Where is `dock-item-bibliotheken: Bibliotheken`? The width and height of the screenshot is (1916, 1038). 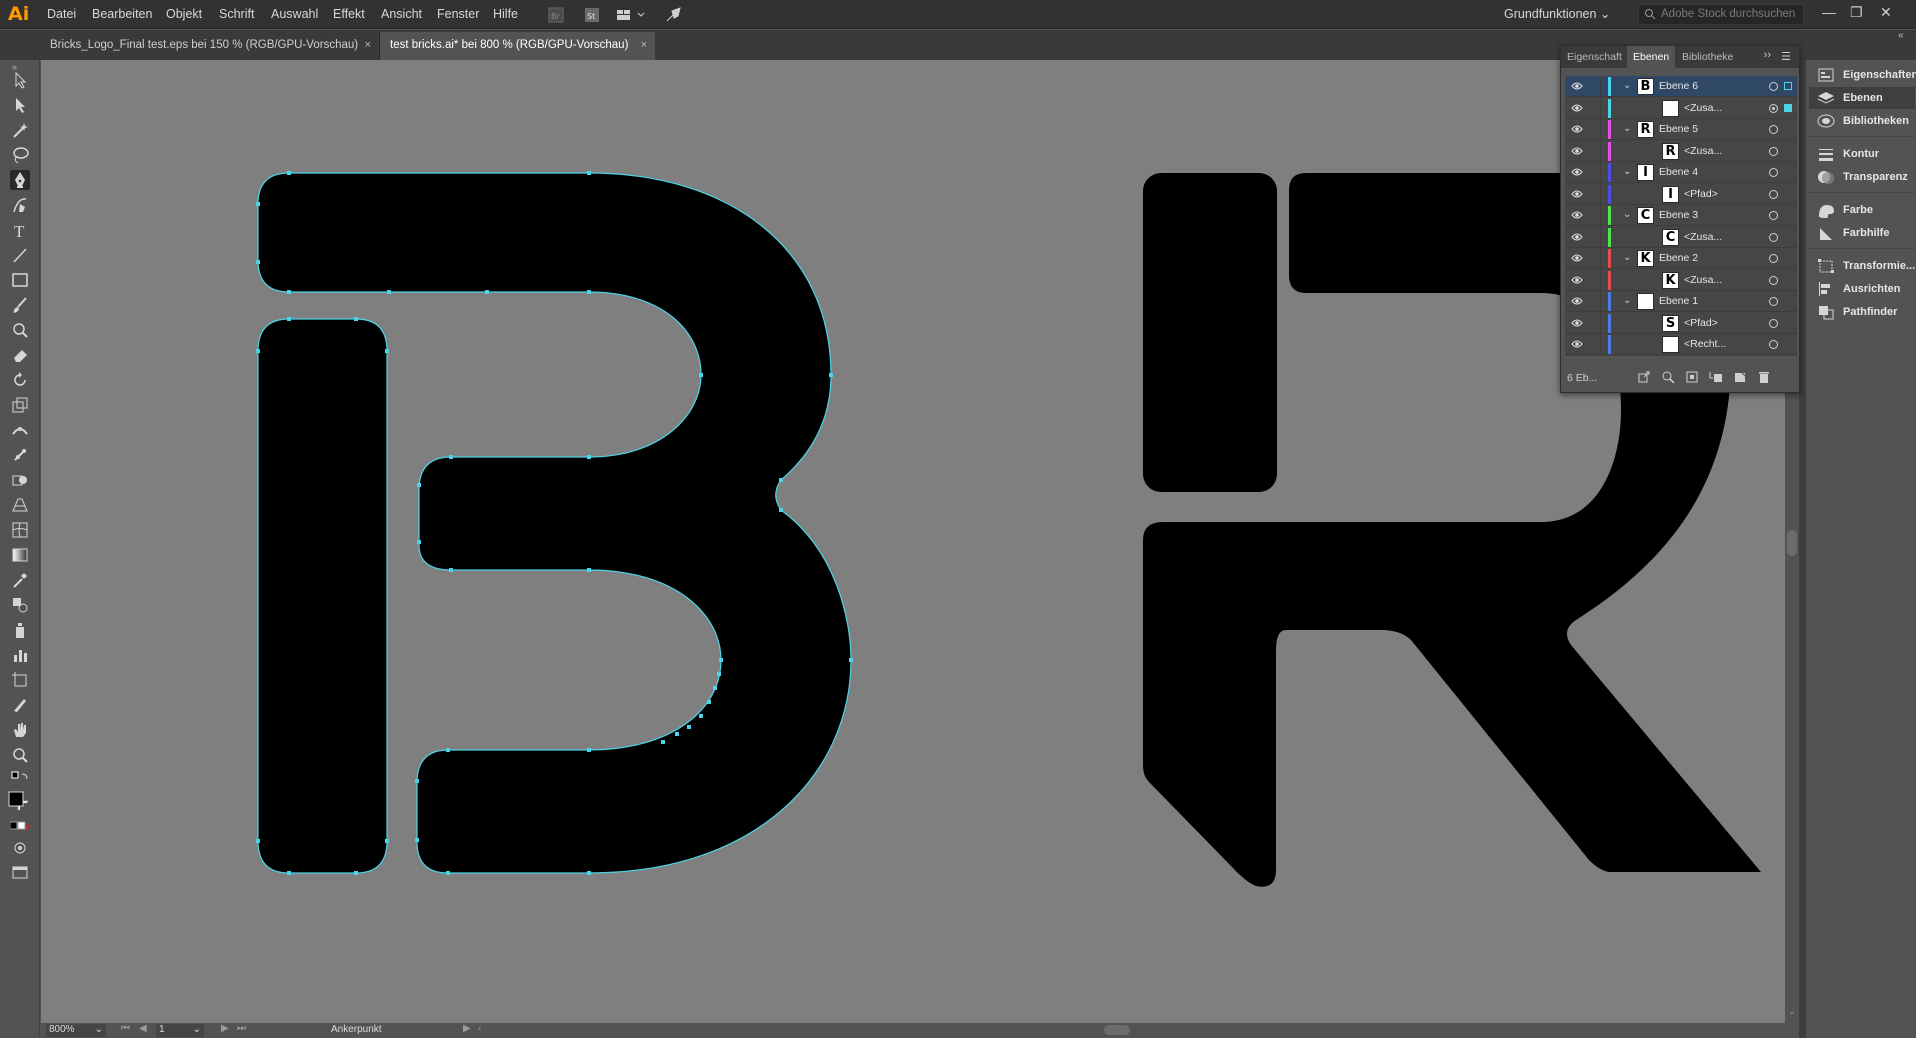 dock-item-bibliotheken: Bibliotheken is located at coordinates (1862, 121).